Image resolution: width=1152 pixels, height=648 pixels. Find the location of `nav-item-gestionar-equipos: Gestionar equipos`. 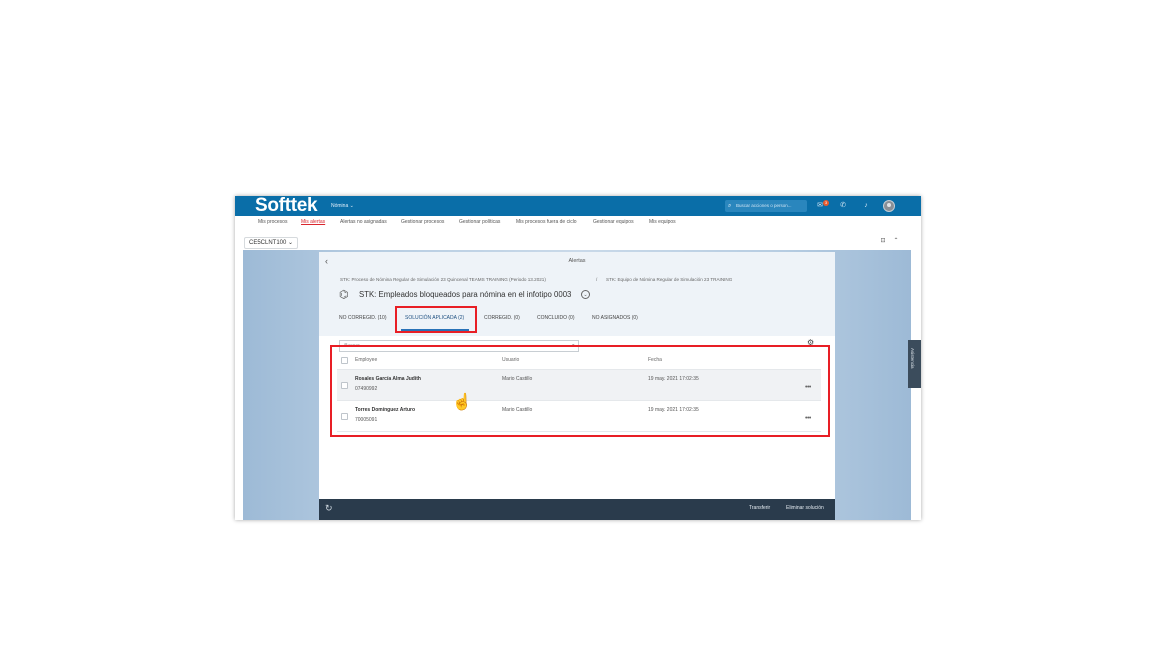

nav-item-gestionar-equipos: Gestionar equipos is located at coordinates (613, 222).